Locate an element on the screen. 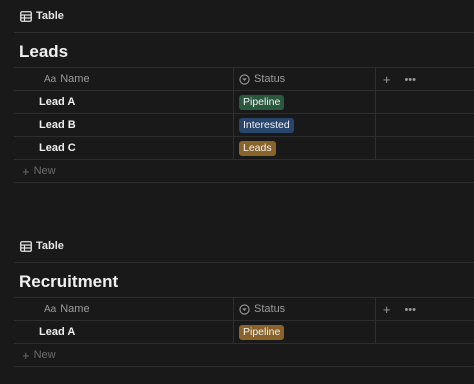  row-name: Lead C is located at coordinates (57, 148).